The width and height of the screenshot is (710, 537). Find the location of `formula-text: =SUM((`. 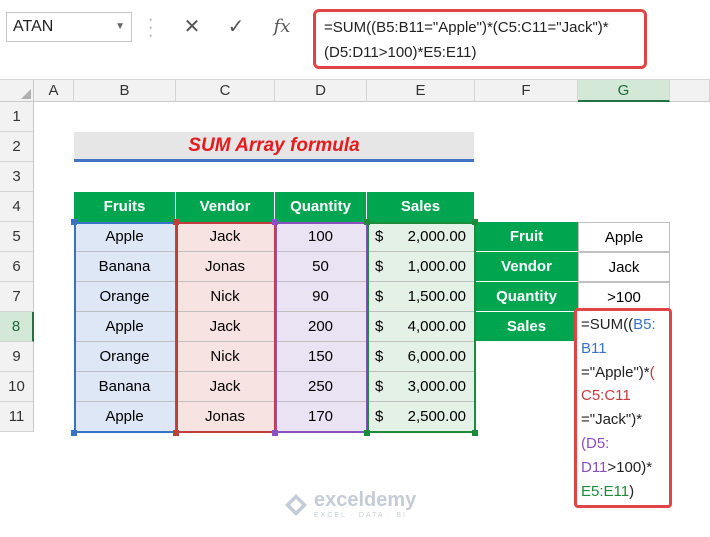

formula-text: =SUM(( is located at coordinates (607, 324).